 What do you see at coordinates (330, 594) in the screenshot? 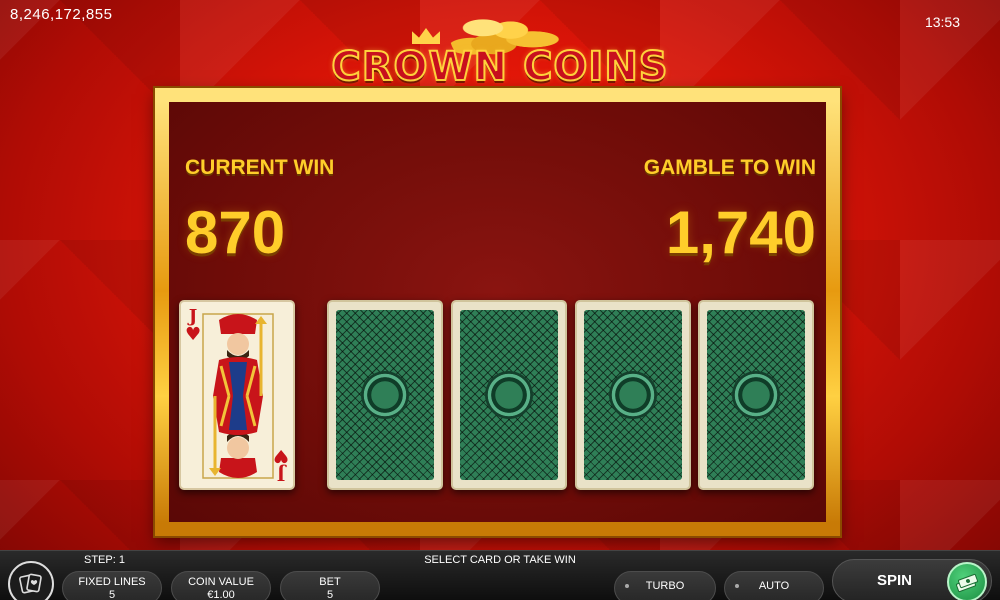
I see `bet-value: 5` at bounding box center [330, 594].